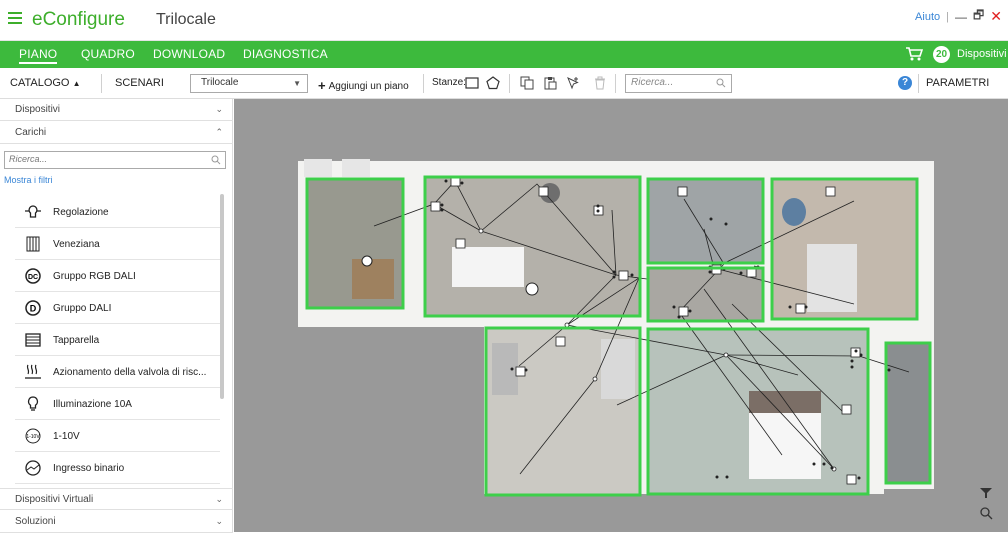 The image size is (1008, 533). I want to click on rooms-label: Stanze:, so click(449, 82).